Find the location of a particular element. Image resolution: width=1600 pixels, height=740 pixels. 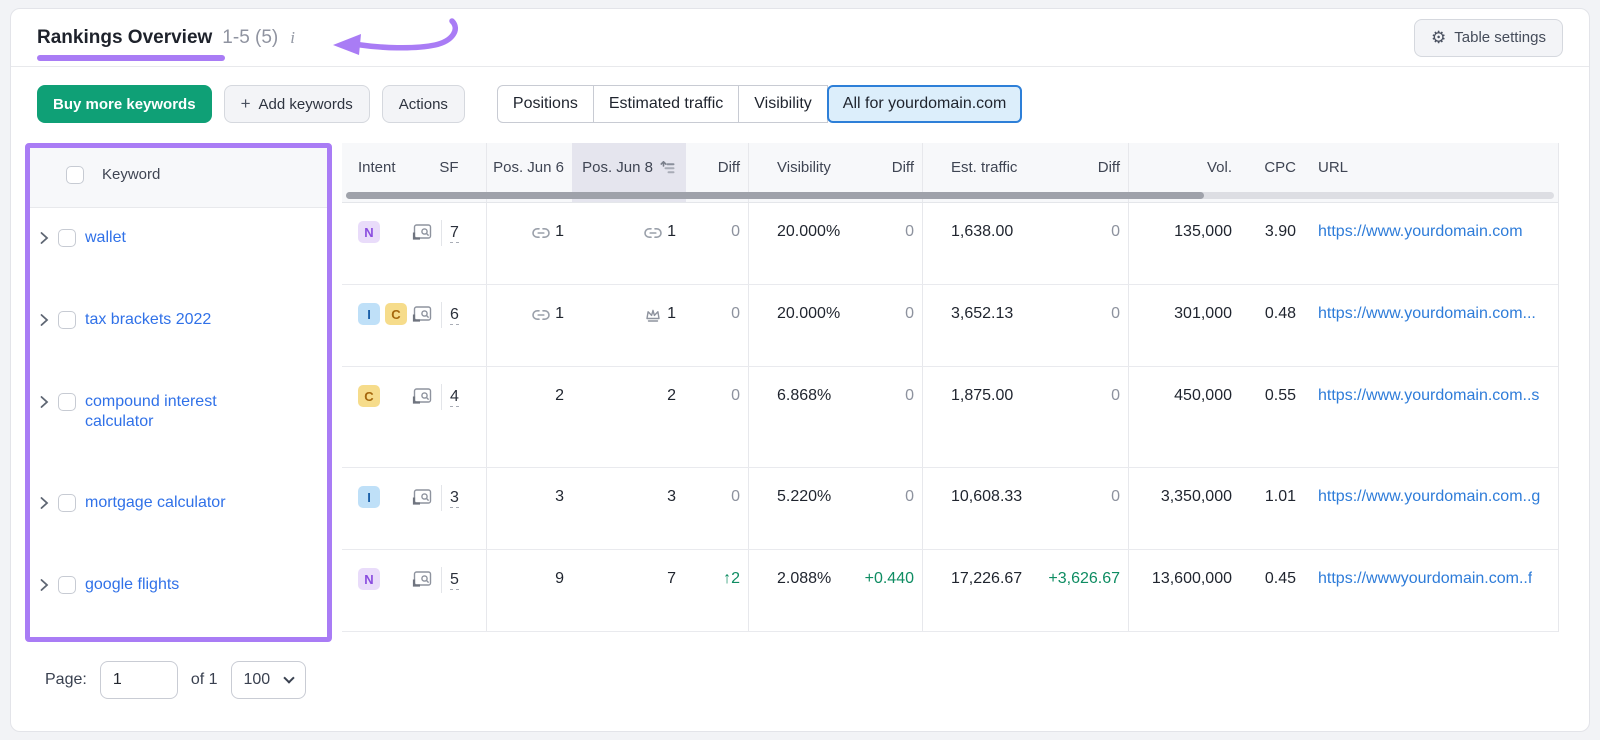

page-number-input is located at coordinates (138, 680).